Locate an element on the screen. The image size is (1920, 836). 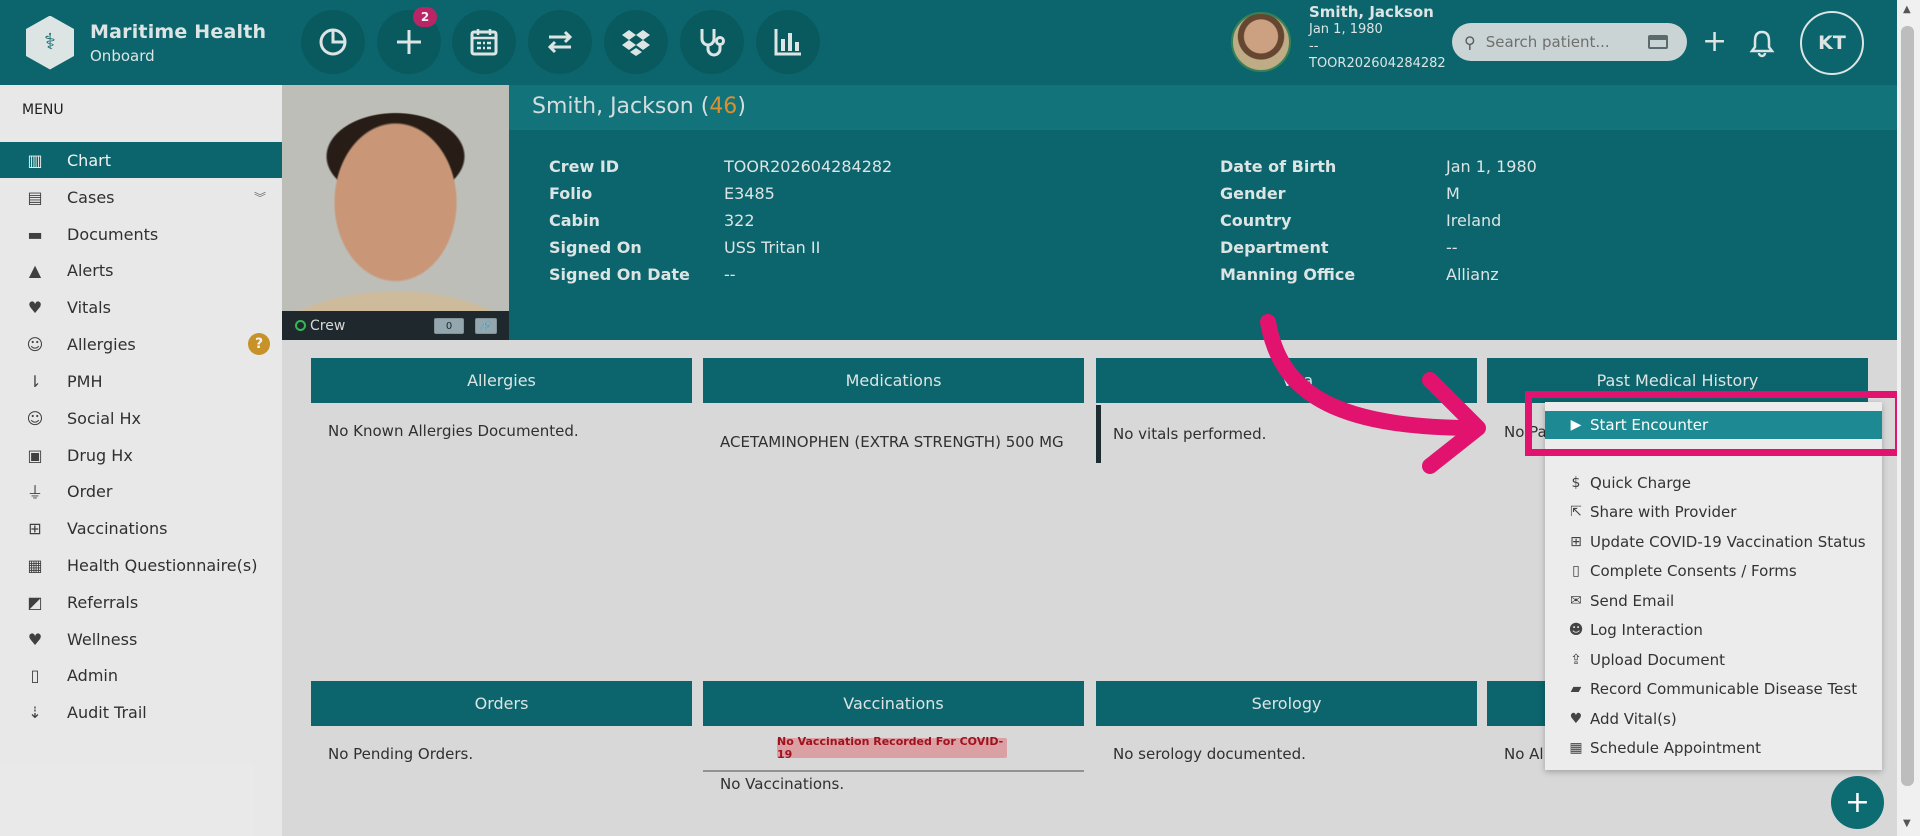
sidebar-item-pmh: ⇂ PMH is located at coordinates (141, 381).